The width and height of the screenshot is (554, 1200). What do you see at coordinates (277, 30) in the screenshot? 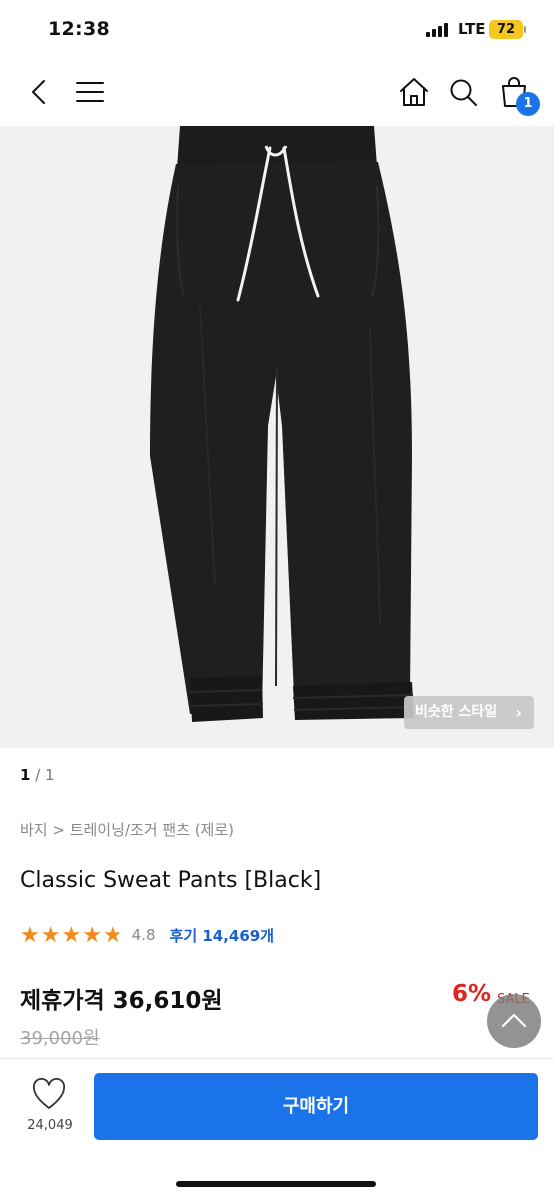
I see `status-bar: 12:38 LTE 72` at bounding box center [277, 30].